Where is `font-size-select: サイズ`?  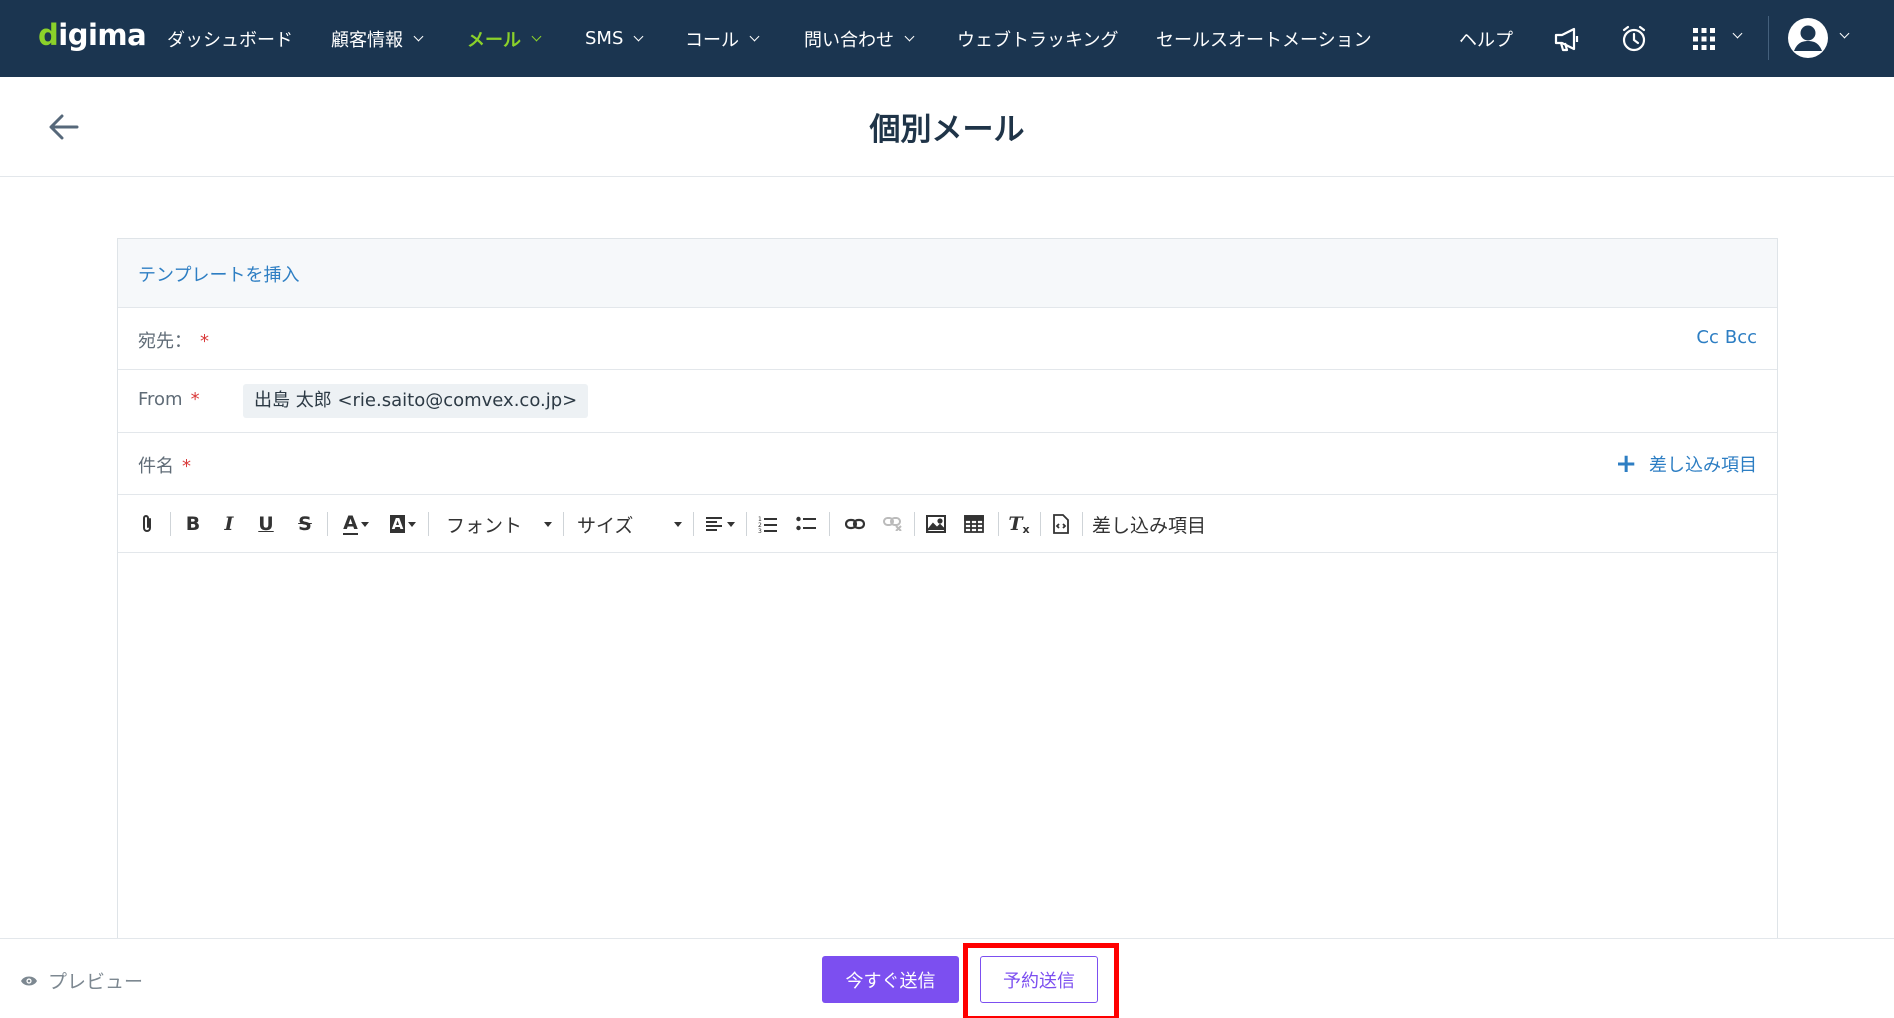 font-size-select: サイズ is located at coordinates (629, 524).